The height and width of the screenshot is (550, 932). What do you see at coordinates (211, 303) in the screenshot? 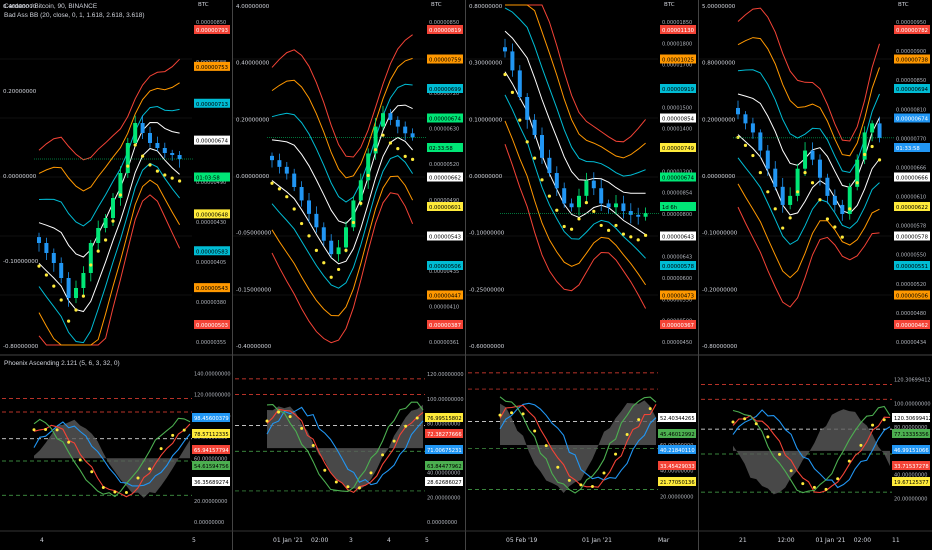
I see `right-axis-tick: 0.00000380` at bounding box center [211, 303].